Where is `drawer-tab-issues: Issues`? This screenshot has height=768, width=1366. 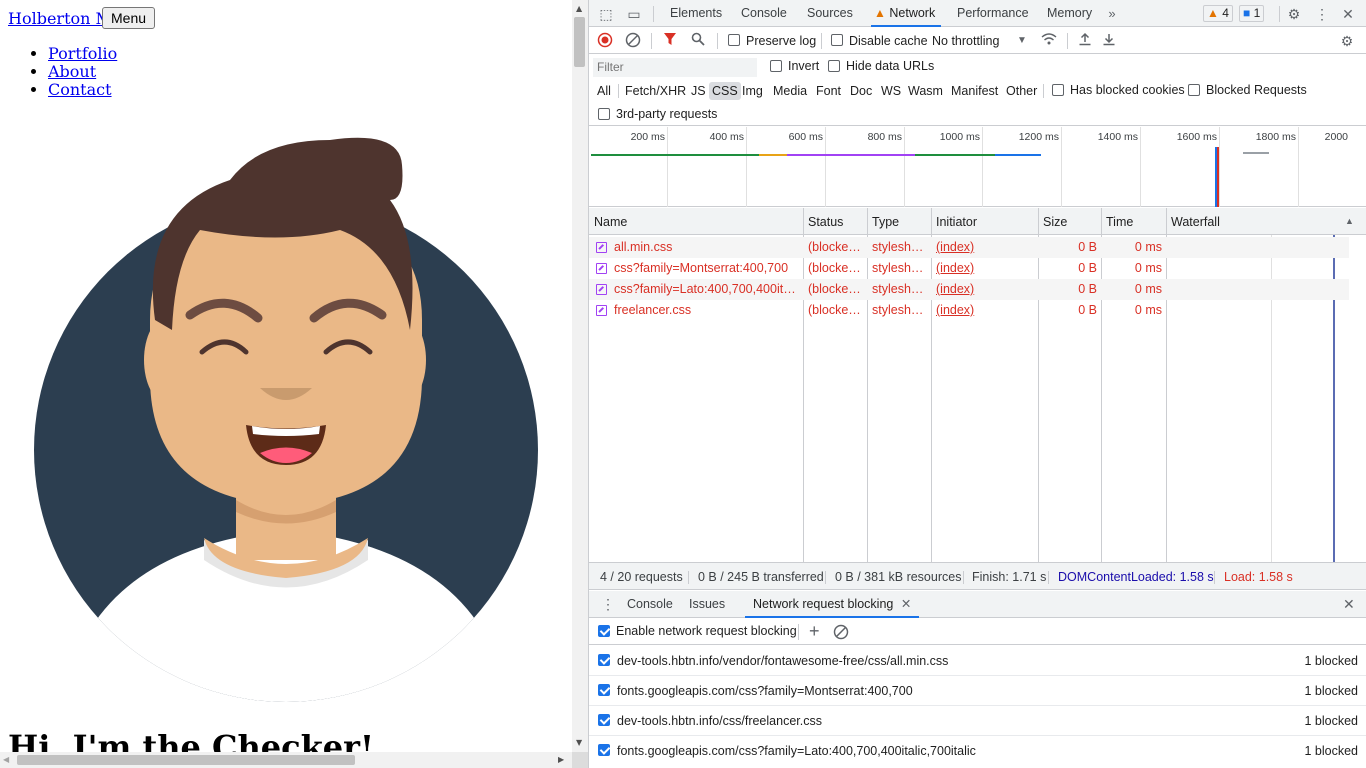
drawer-tab-issues: Issues is located at coordinates (707, 604).